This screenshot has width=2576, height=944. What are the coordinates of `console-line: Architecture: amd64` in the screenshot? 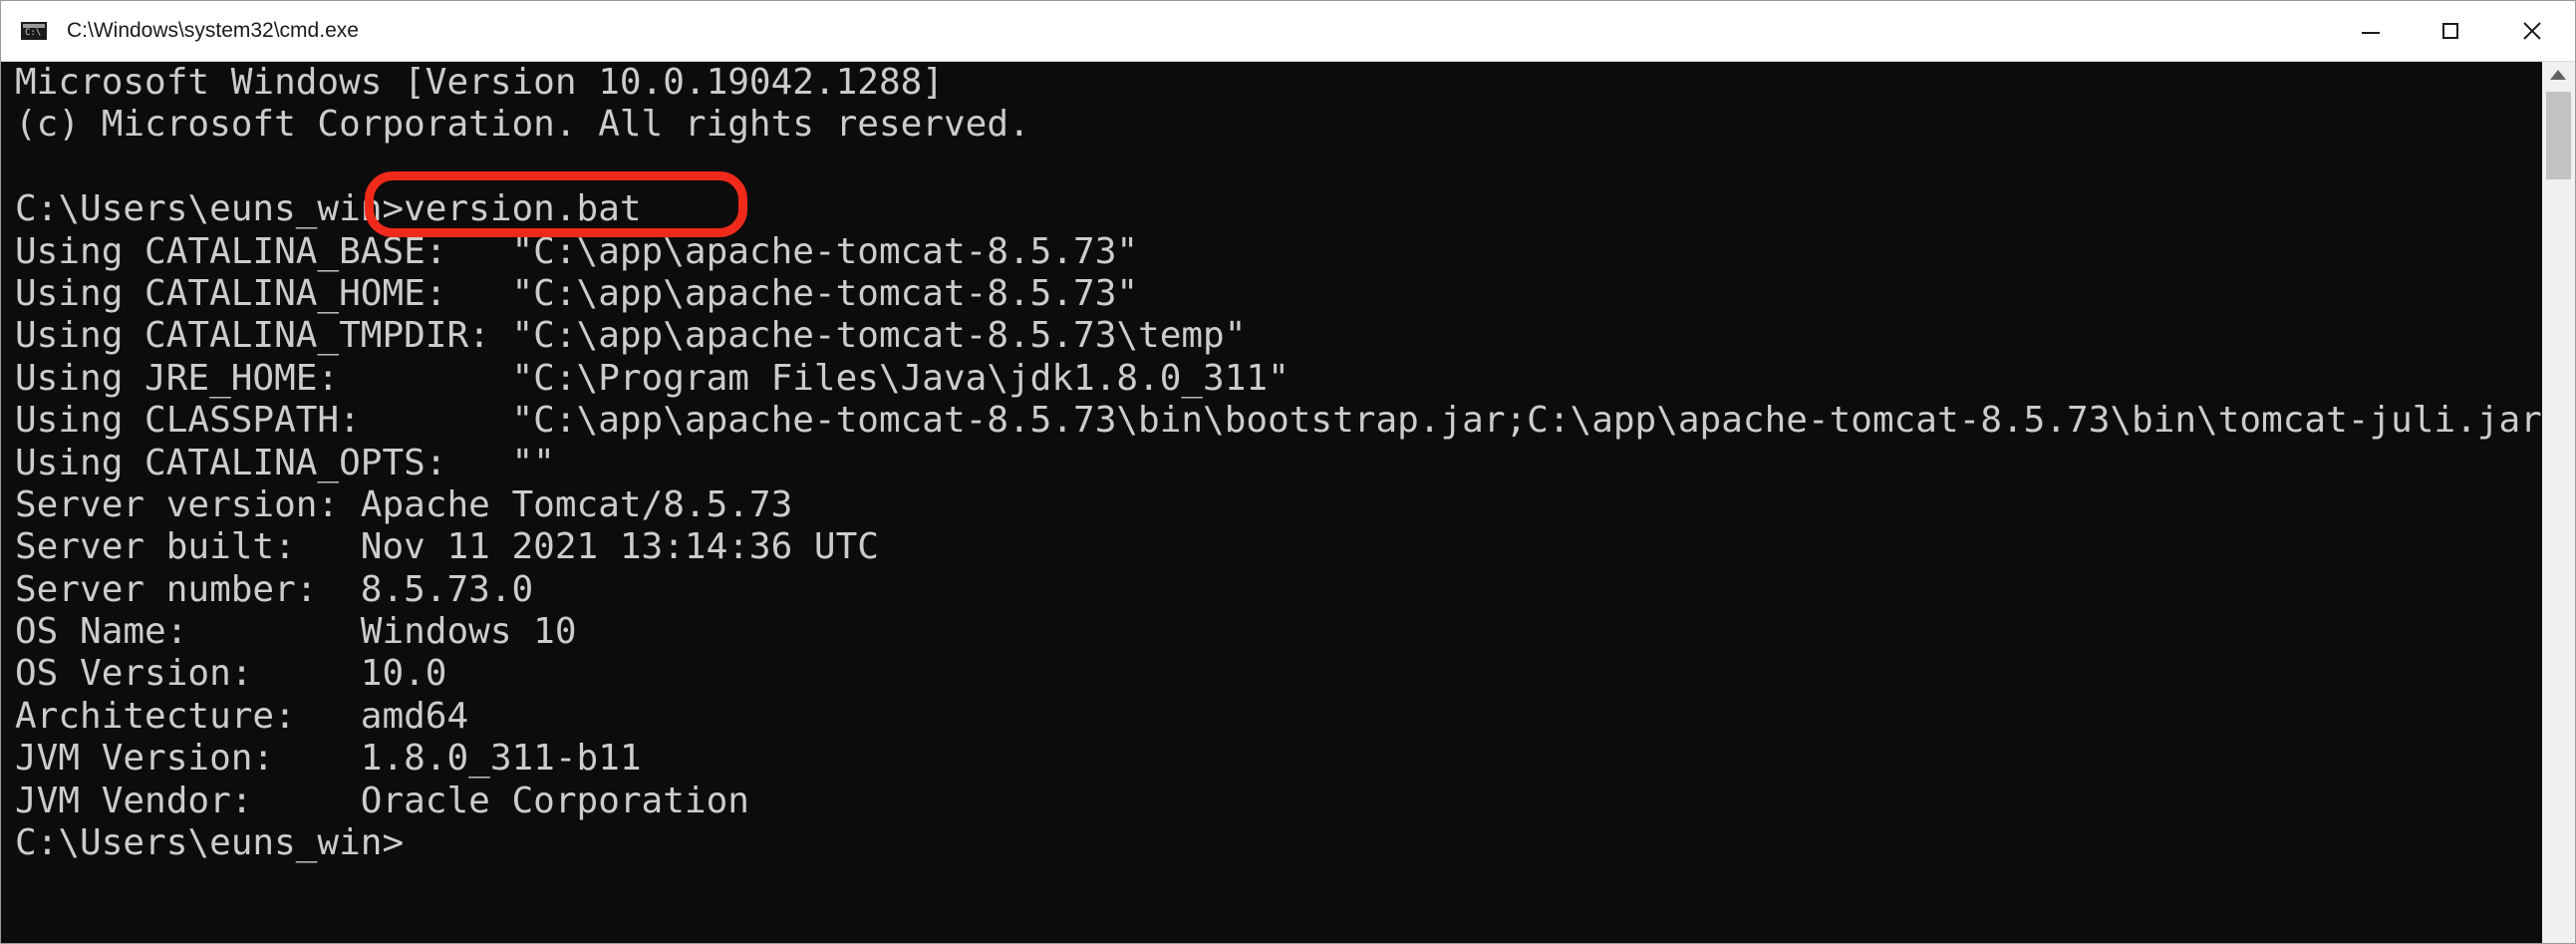 It's located at (242, 716).